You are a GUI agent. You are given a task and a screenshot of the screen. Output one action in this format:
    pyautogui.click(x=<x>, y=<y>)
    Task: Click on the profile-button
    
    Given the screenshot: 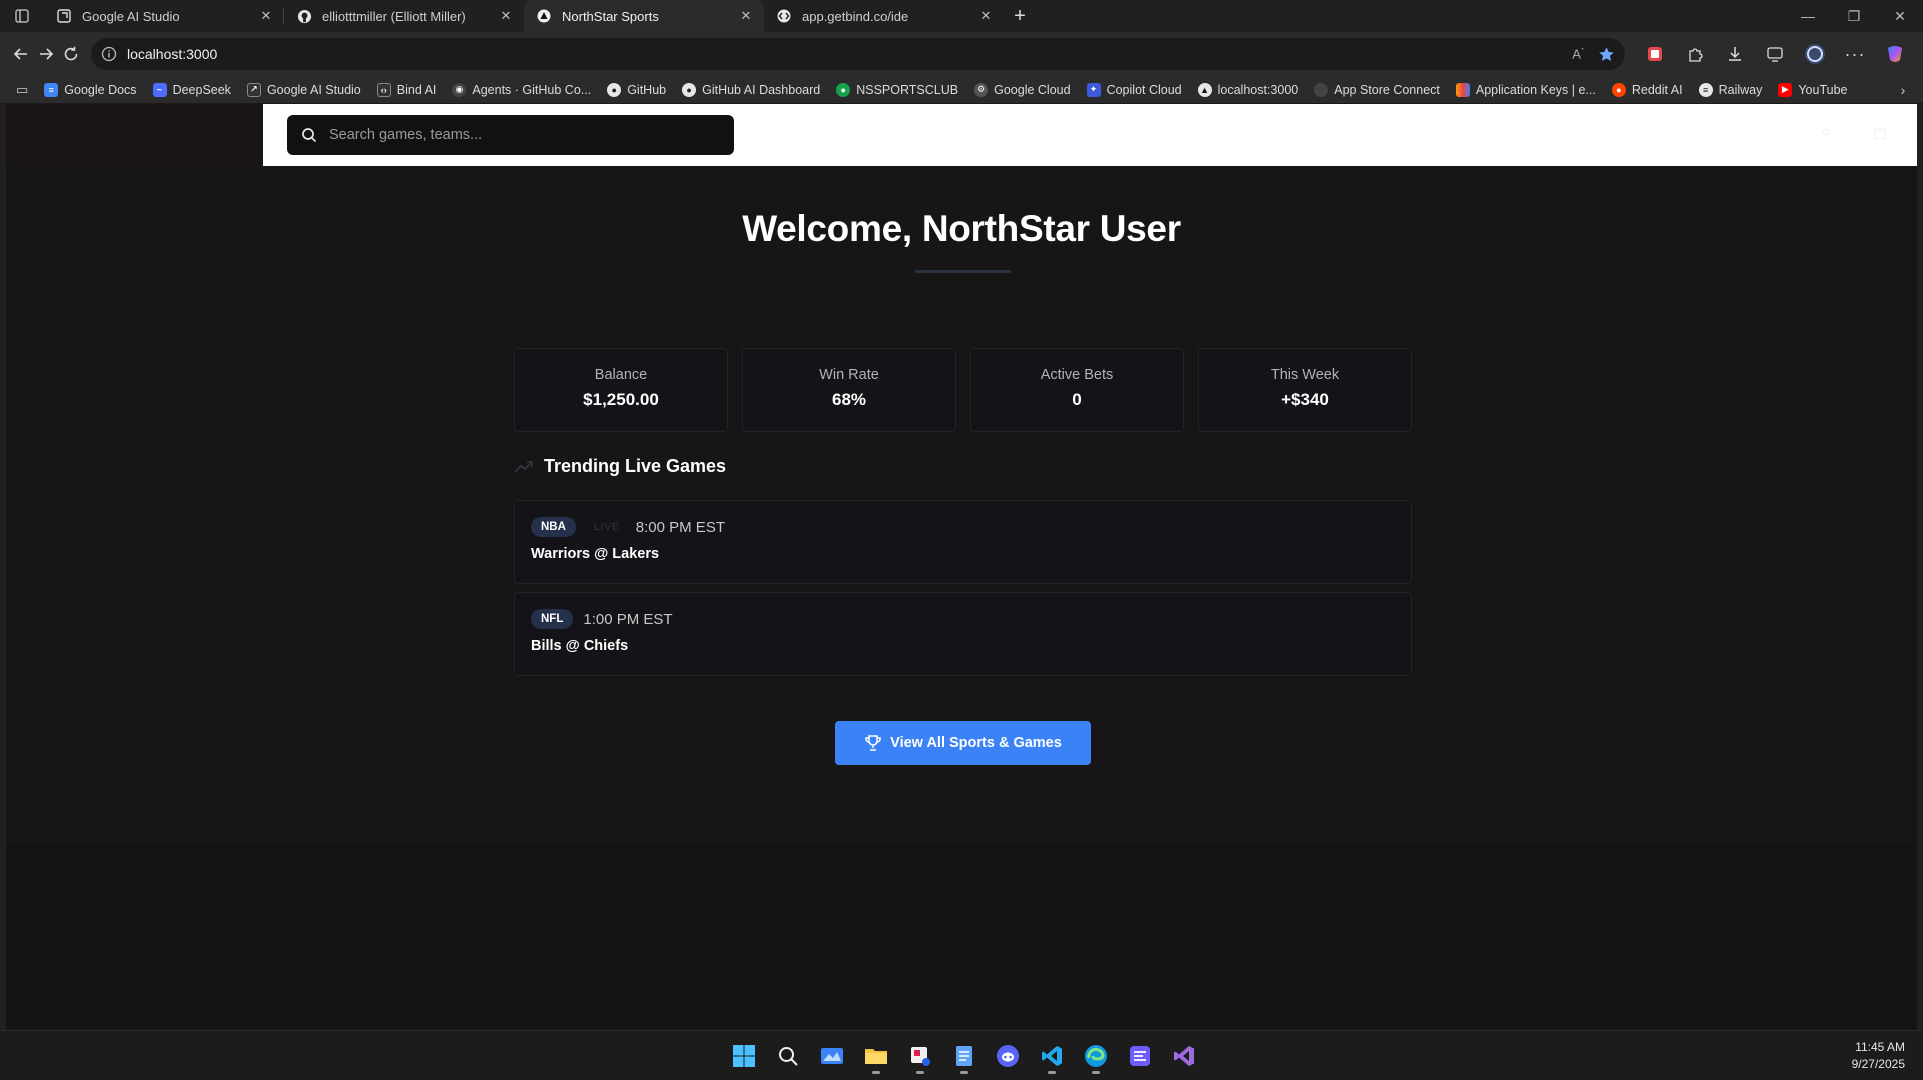 What is the action you would take?
    pyautogui.click(x=1815, y=54)
    